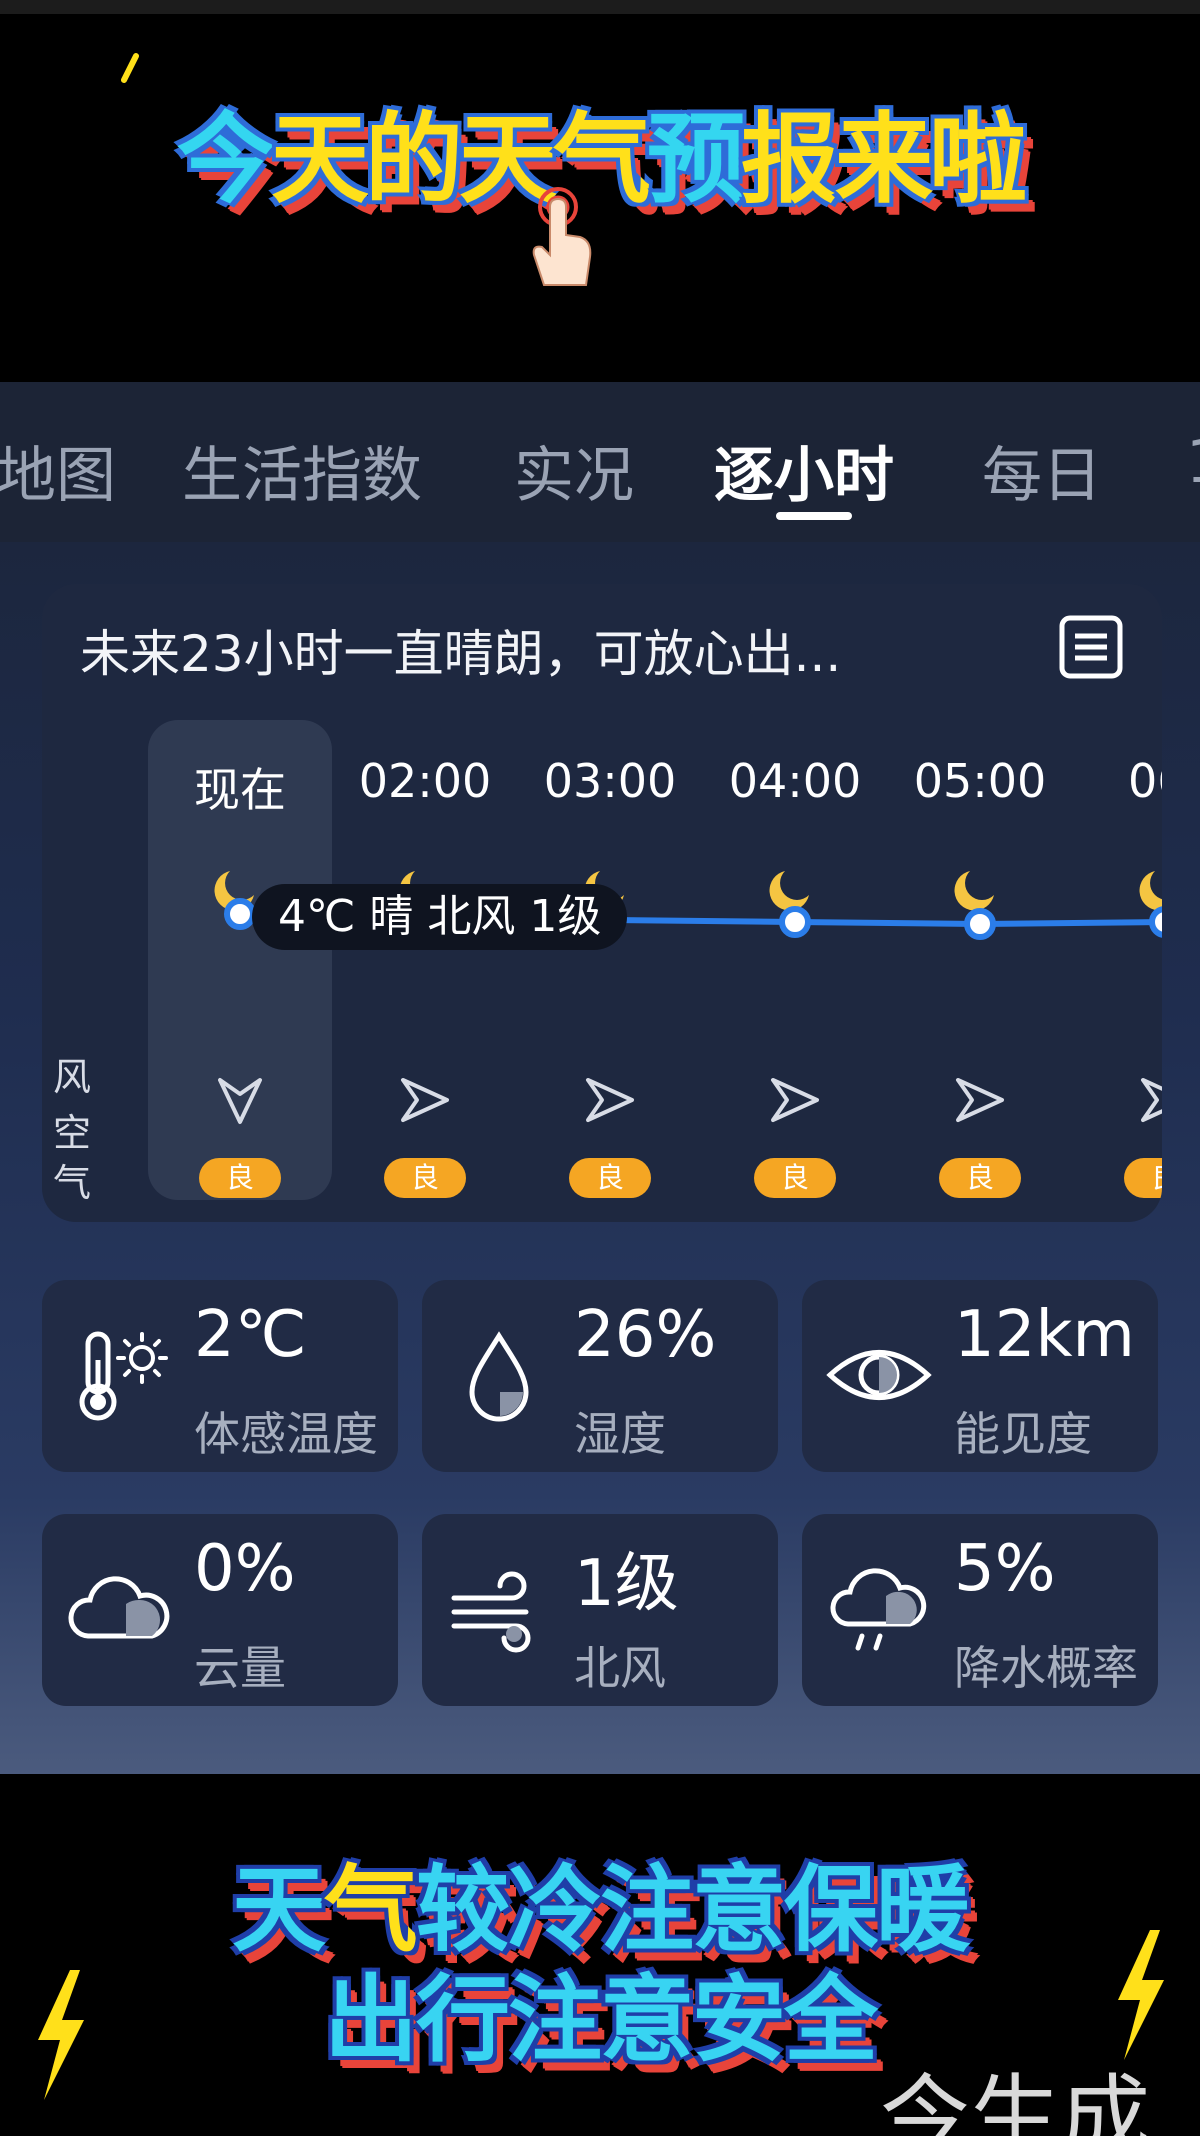  What do you see at coordinates (1193, 462) in the screenshot?
I see `tab-more: 1` at bounding box center [1193, 462].